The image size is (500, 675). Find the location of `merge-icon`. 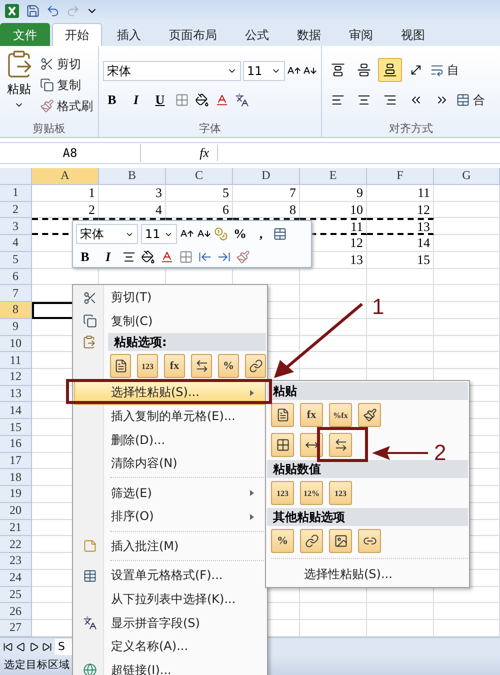

merge-icon is located at coordinates (280, 234).